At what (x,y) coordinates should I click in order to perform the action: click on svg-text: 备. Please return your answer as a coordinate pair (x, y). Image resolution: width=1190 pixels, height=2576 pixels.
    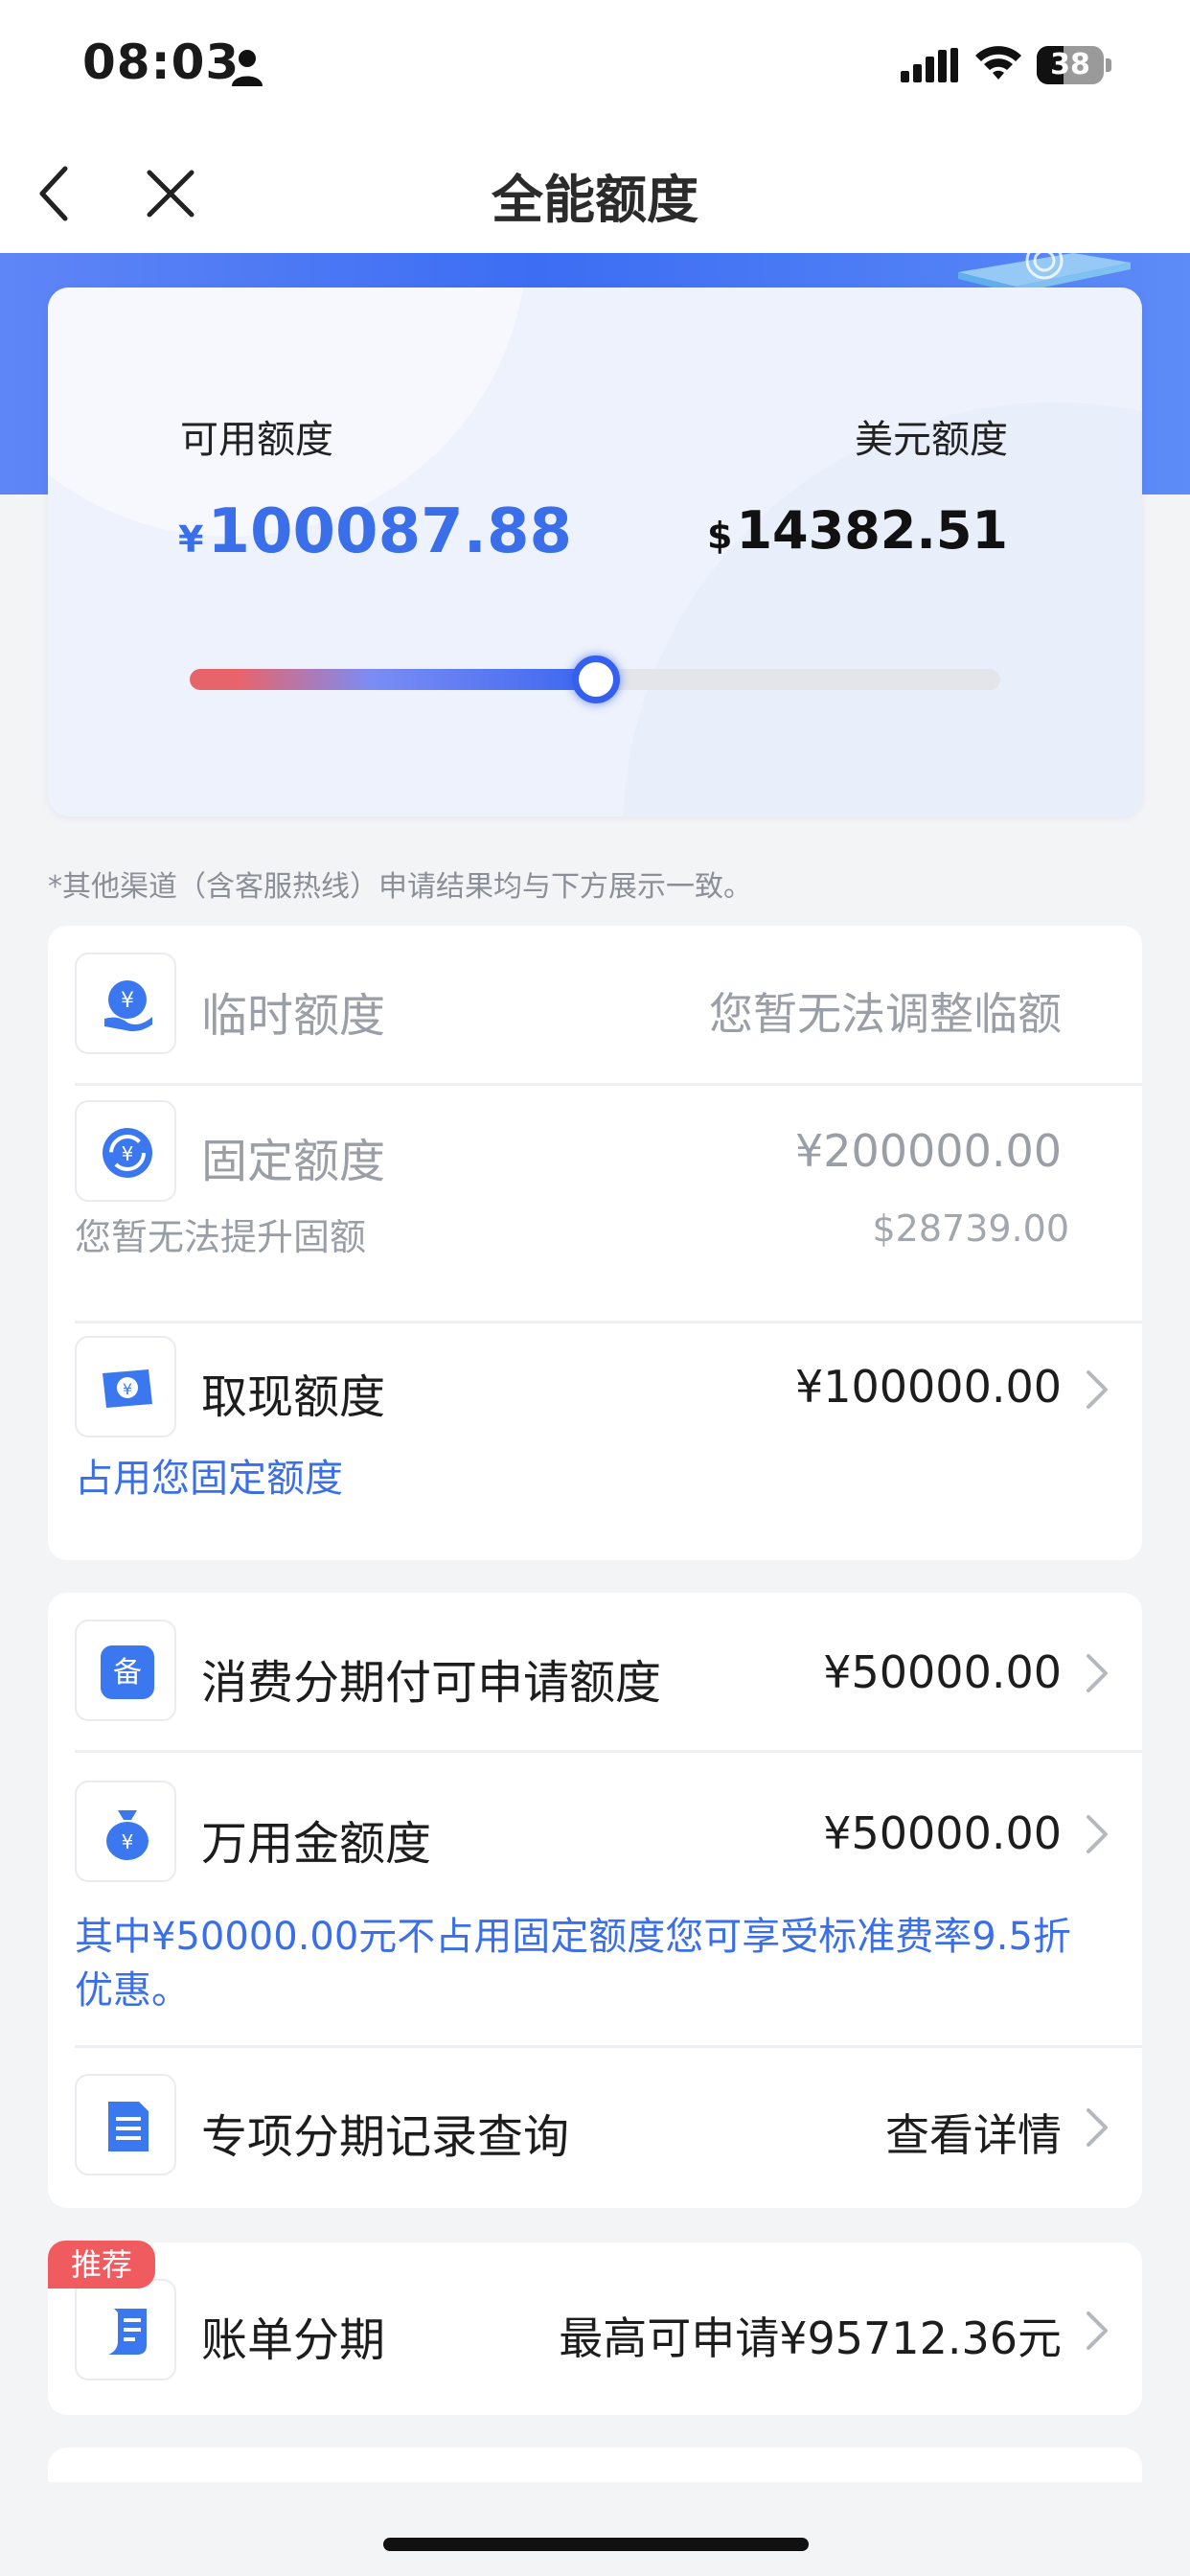
    Looking at the image, I should click on (128, 1673).